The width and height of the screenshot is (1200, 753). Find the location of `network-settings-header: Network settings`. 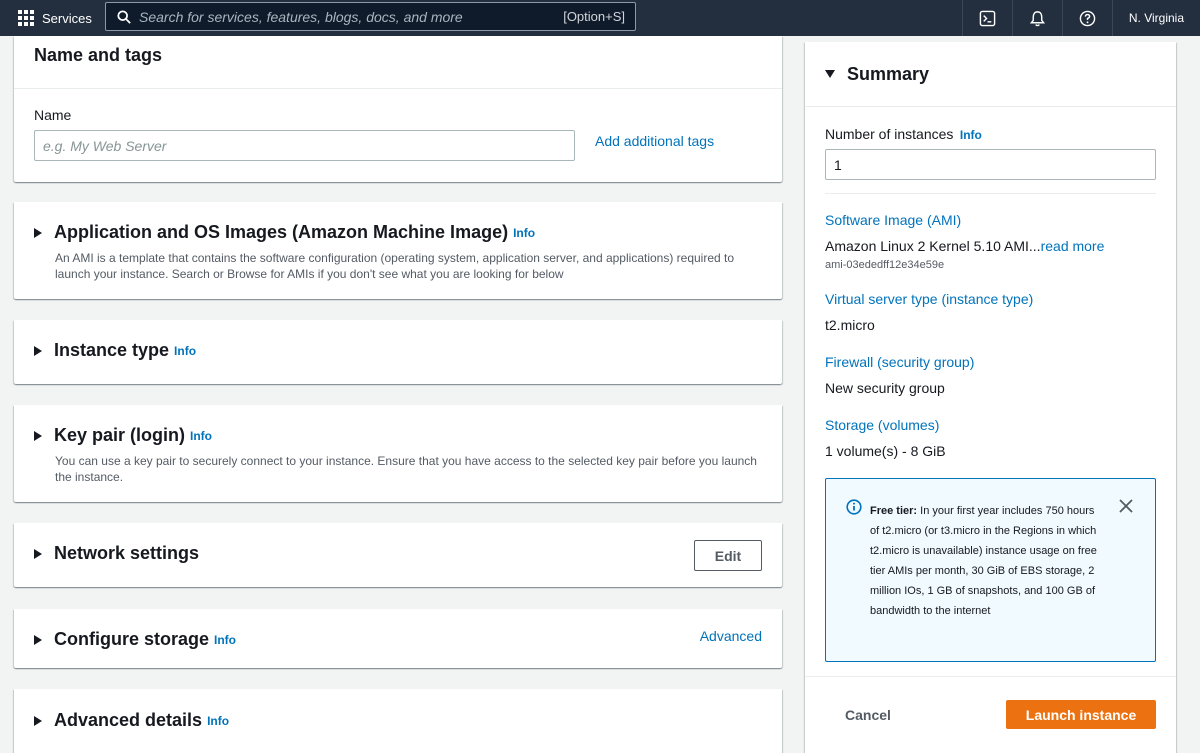

network-settings-header: Network settings is located at coordinates (398, 553).